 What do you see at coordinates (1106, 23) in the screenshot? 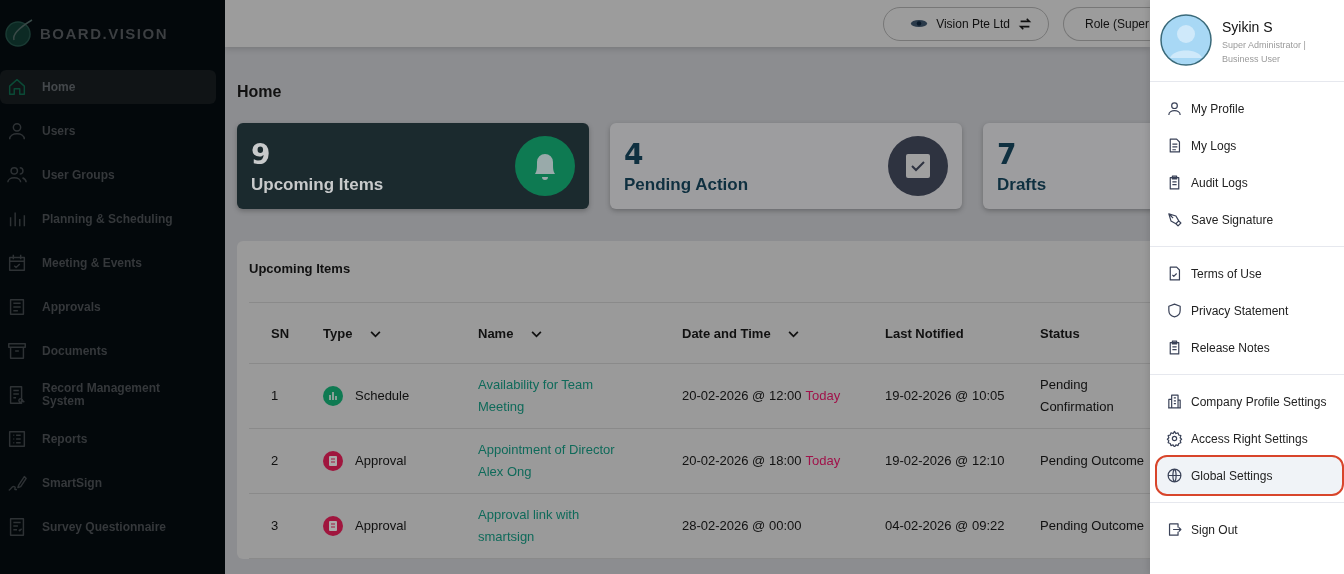
I see `role-button: Role (Super` at bounding box center [1106, 23].